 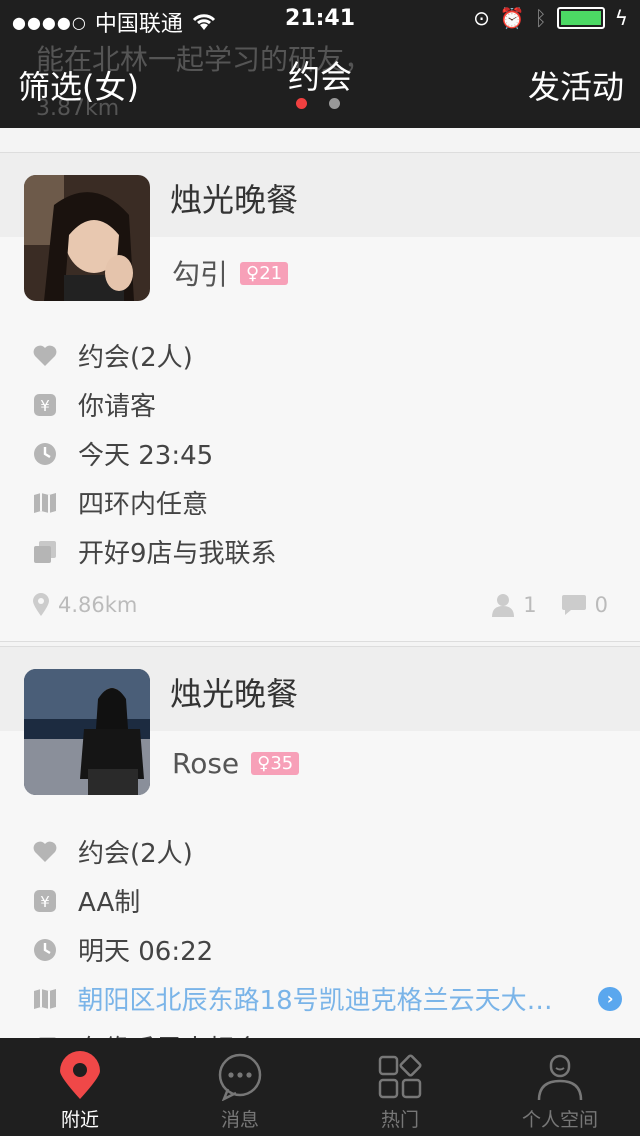 I want to click on tab-label: 热门, so click(x=399, y=1120).